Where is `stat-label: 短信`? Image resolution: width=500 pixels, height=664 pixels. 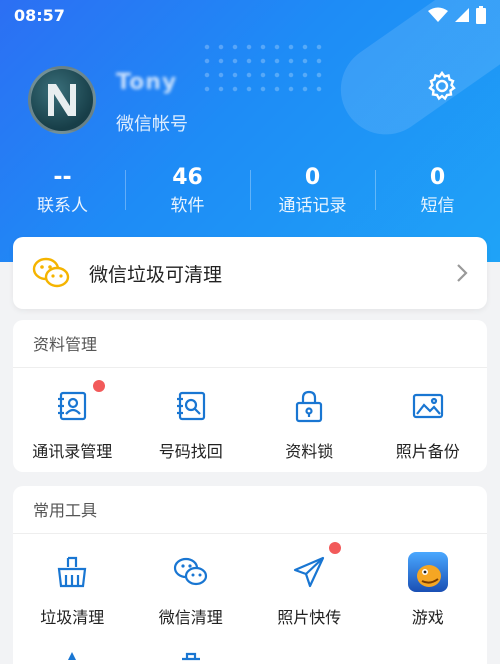 stat-label: 短信 is located at coordinates (437, 206).